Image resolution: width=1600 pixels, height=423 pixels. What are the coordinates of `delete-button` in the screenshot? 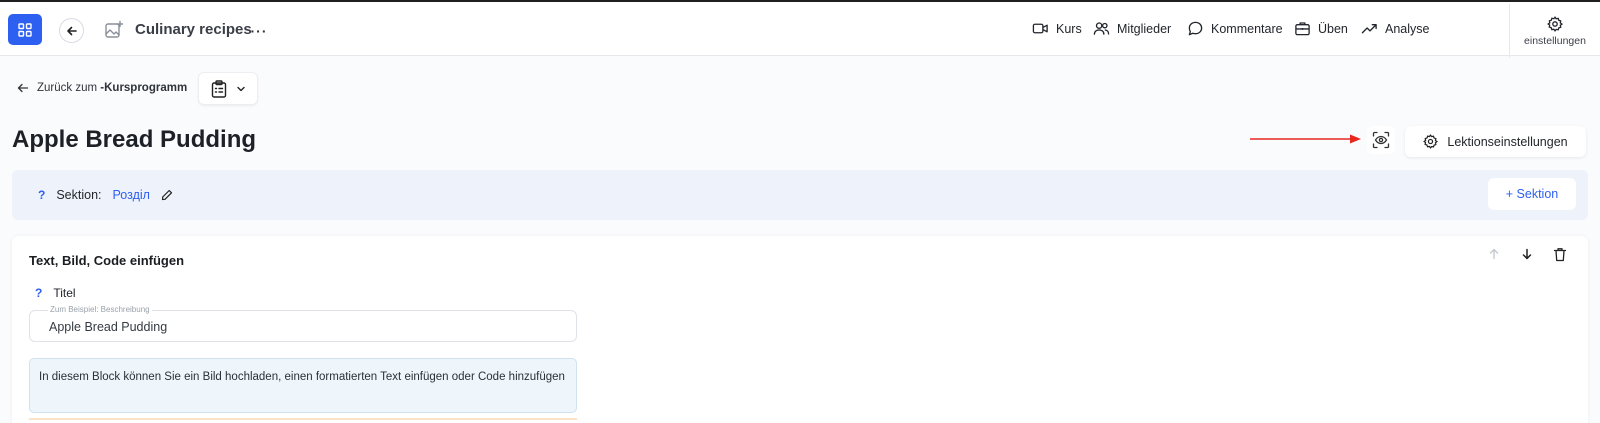 It's located at (1560, 254).